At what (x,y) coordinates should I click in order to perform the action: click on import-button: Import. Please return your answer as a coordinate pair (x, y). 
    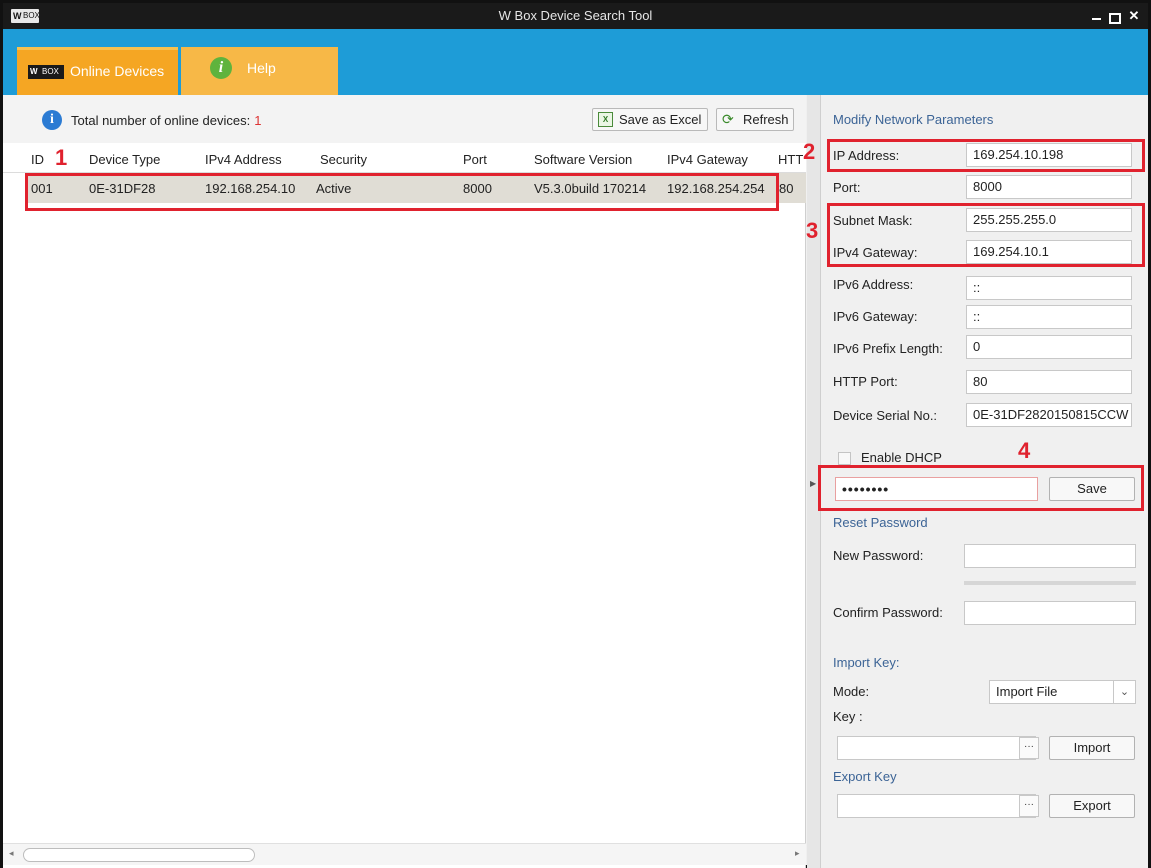
    Looking at the image, I should click on (1092, 748).